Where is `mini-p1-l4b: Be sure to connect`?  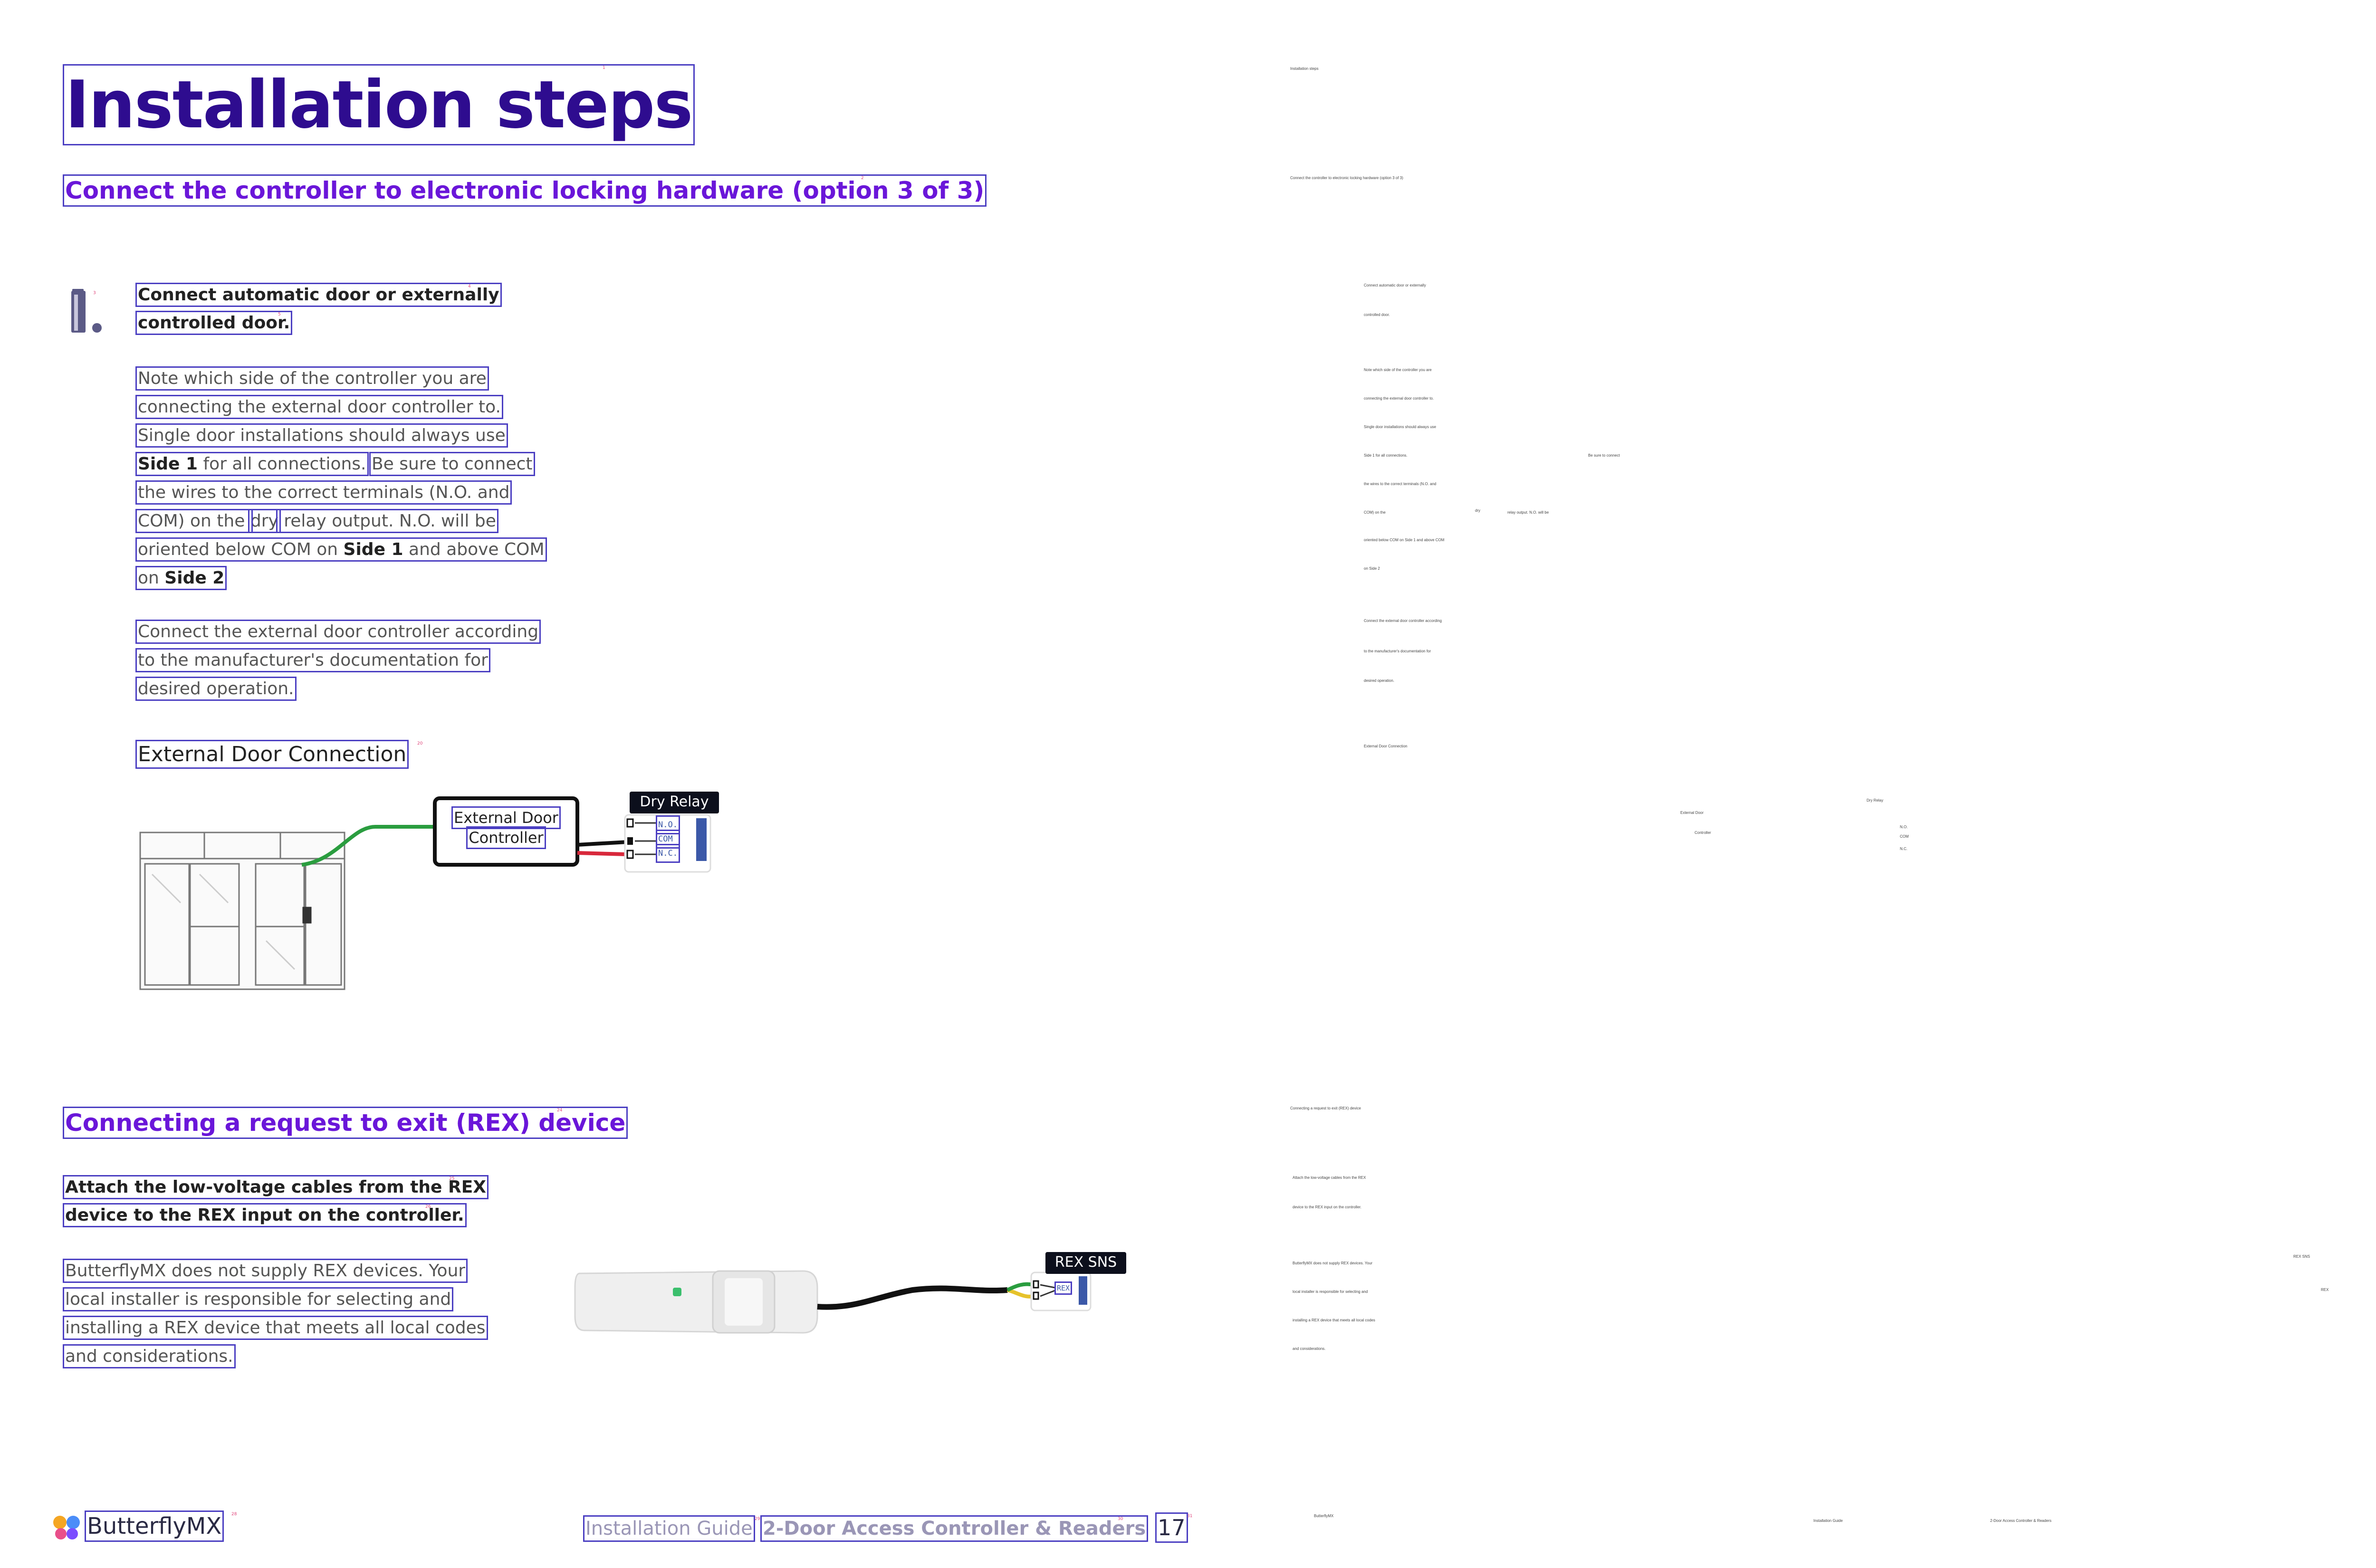
mini-p1-l4b: Be sure to connect is located at coordinates (1604, 456).